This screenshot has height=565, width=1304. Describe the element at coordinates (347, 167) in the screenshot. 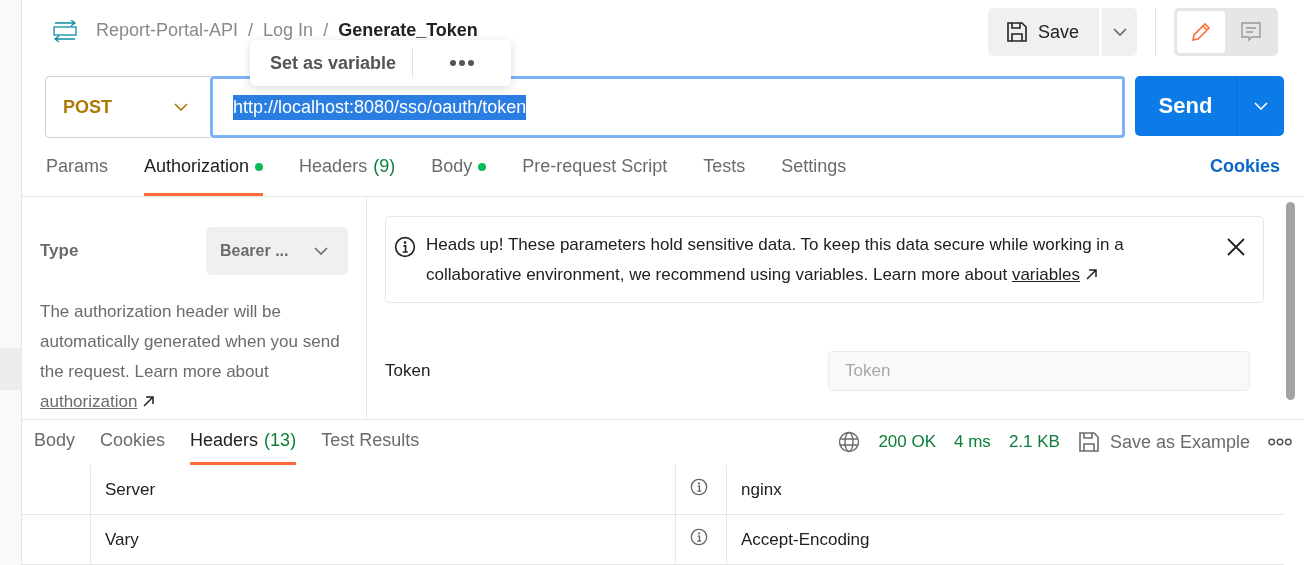

I see `request-tab: Headers (9)` at that location.